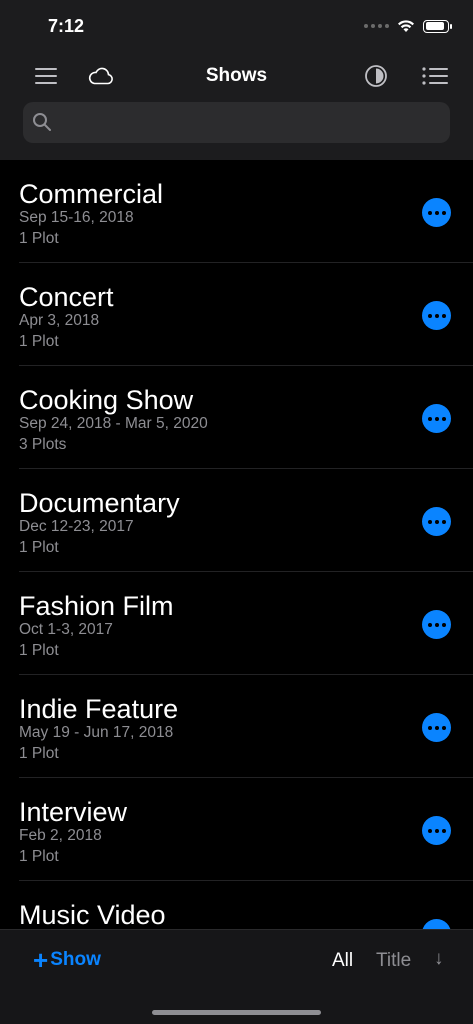 This screenshot has height=1024, width=473. I want to click on status-indicators, so click(408, 26).